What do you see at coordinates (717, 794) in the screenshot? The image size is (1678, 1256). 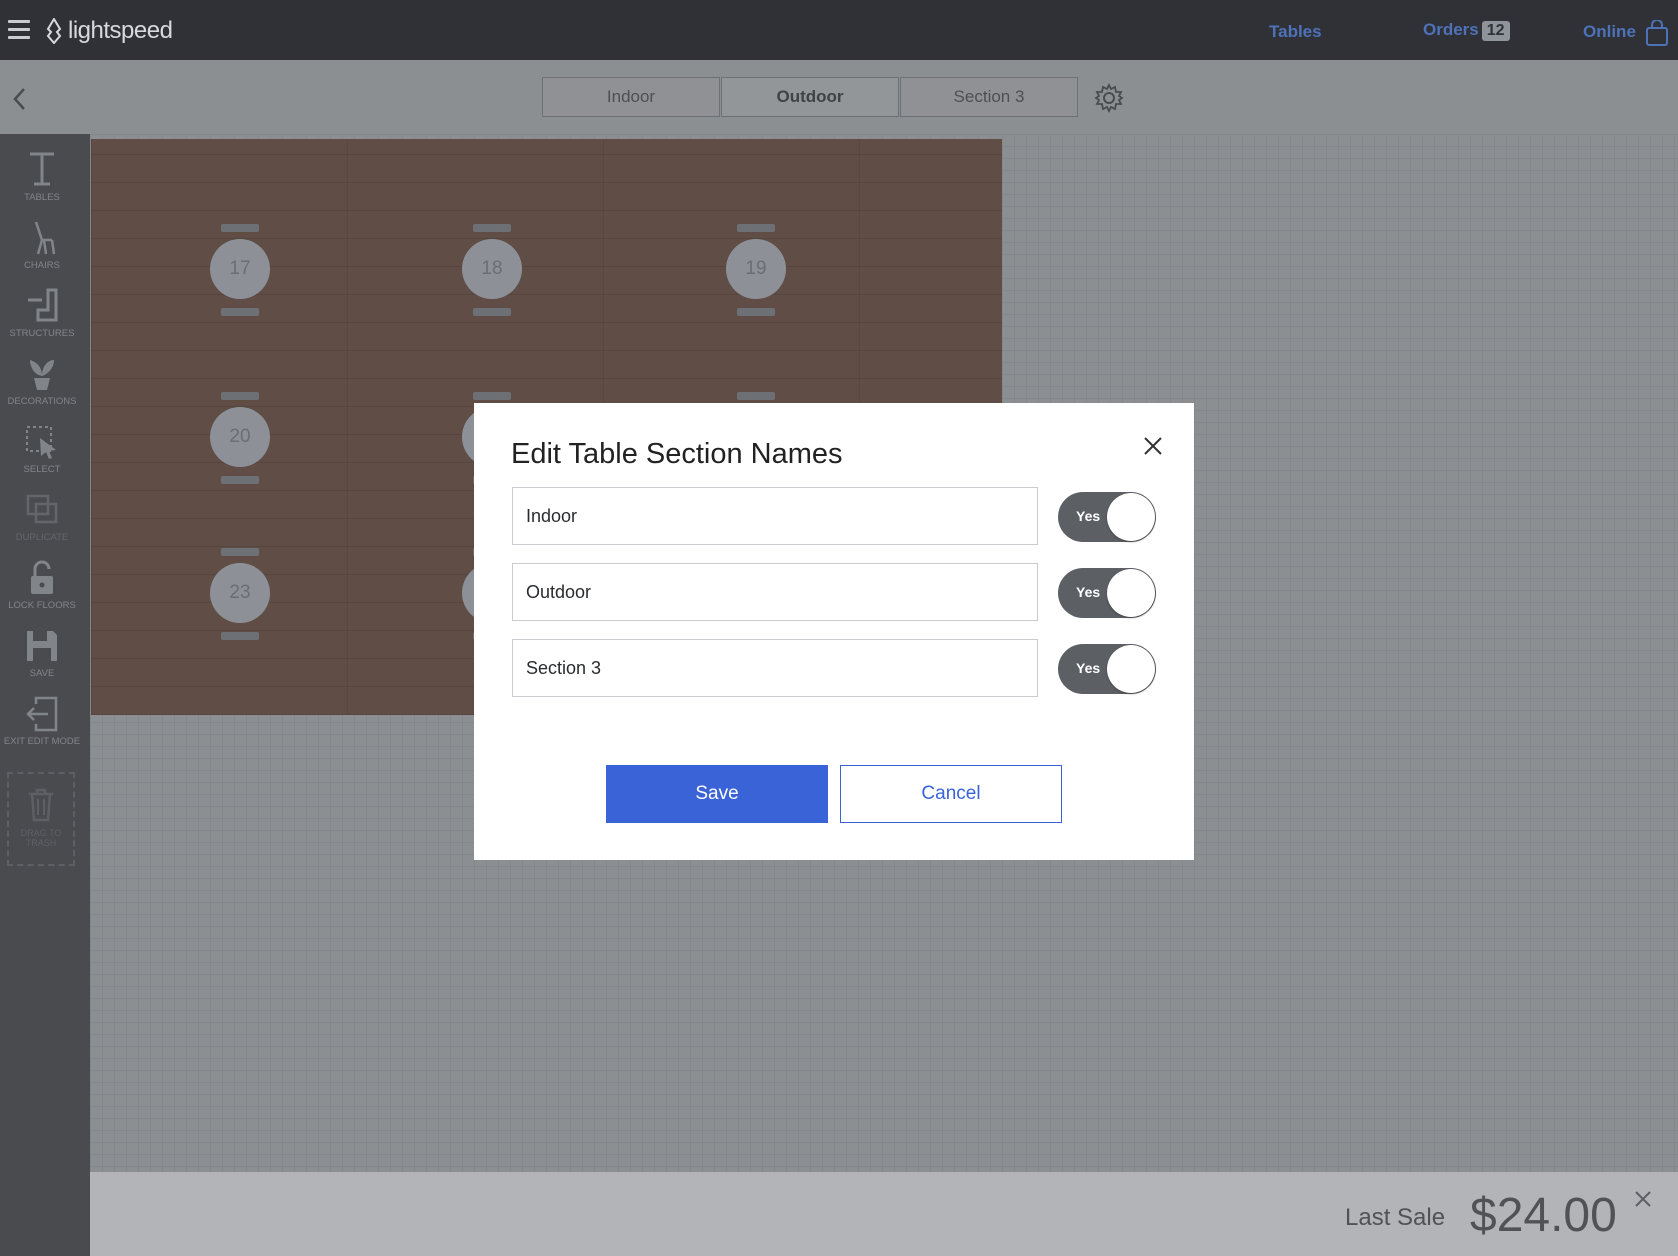 I see `save-button: Save` at bounding box center [717, 794].